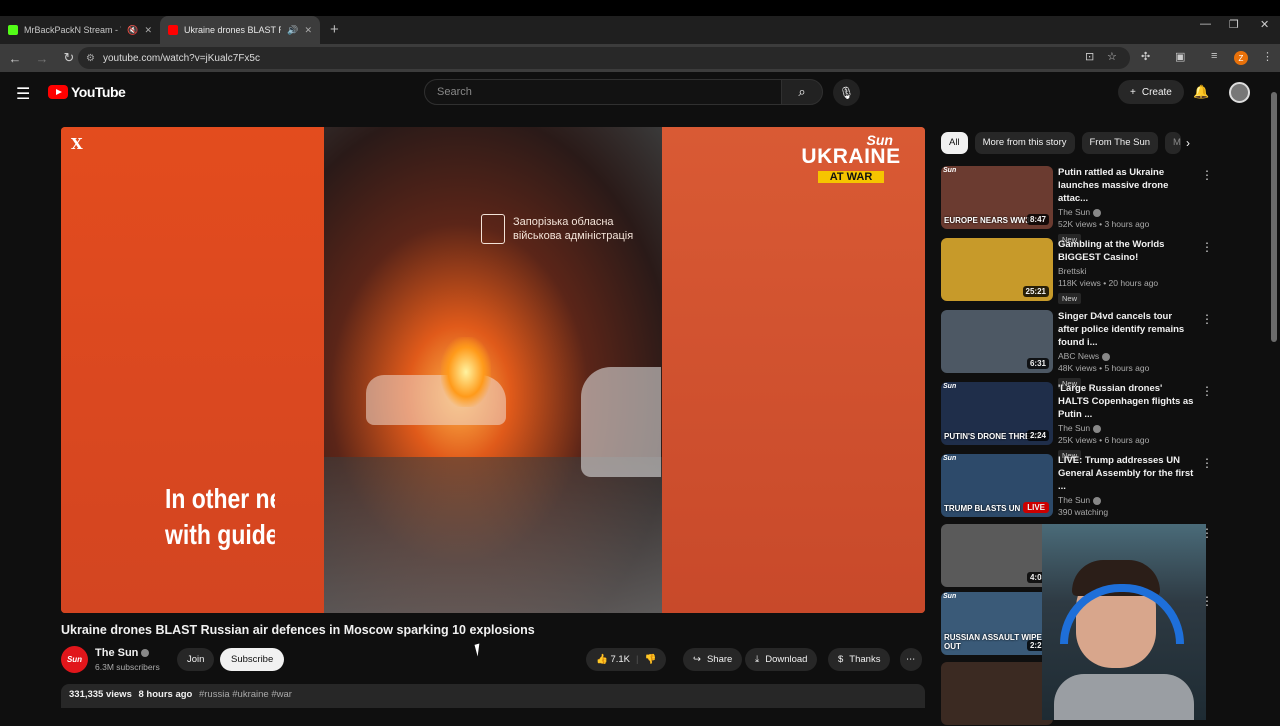 This screenshot has height=726, width=1280. I want to click on webcam-body, so click(1124, 697).